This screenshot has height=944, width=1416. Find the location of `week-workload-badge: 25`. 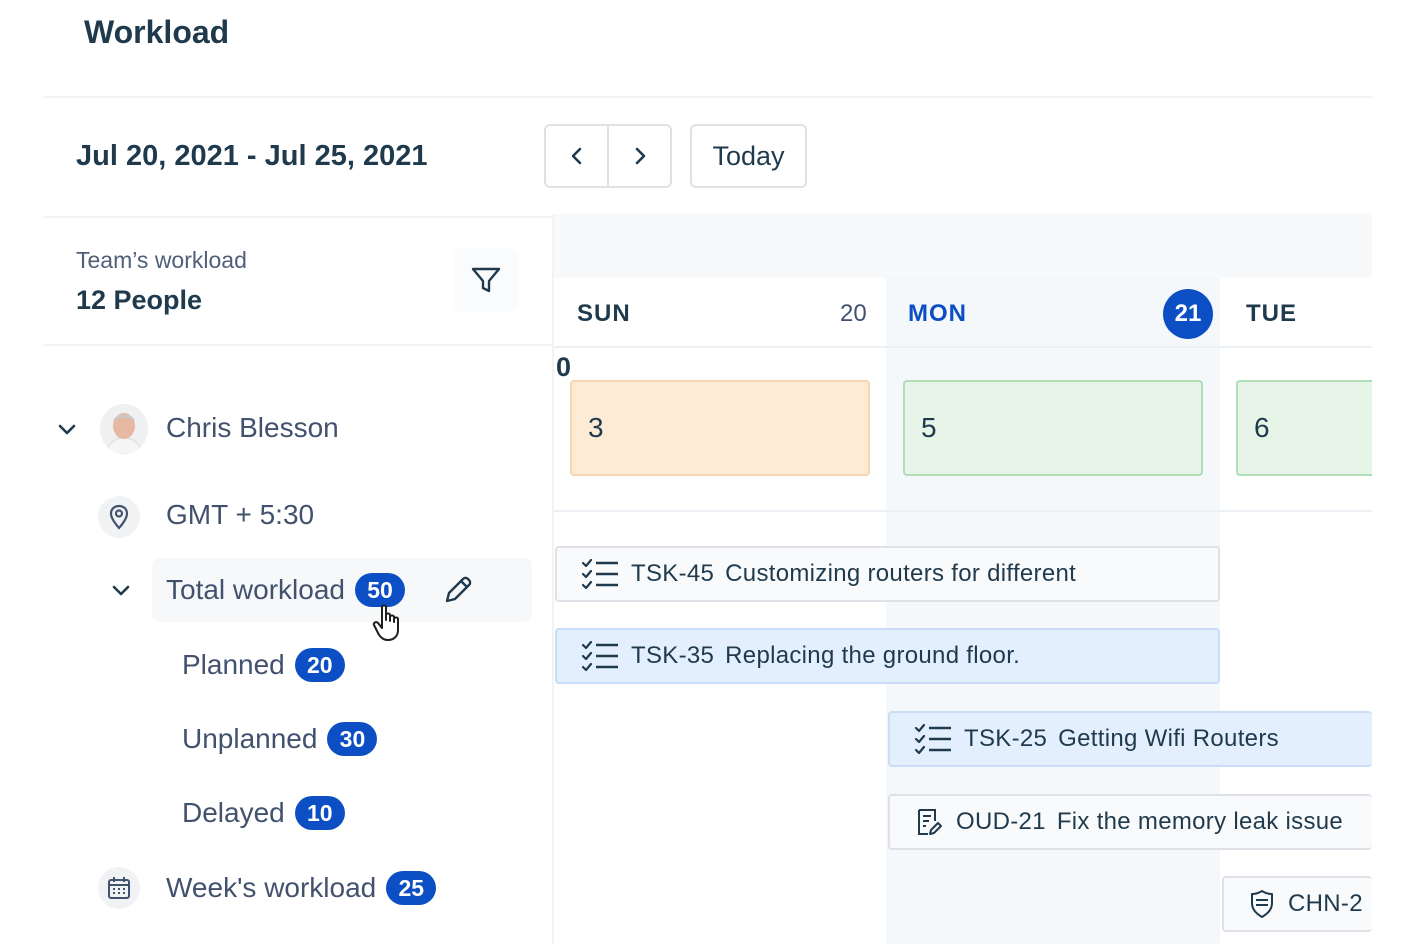

week-workload-badge: 25 is located at coordinates (411, 888).